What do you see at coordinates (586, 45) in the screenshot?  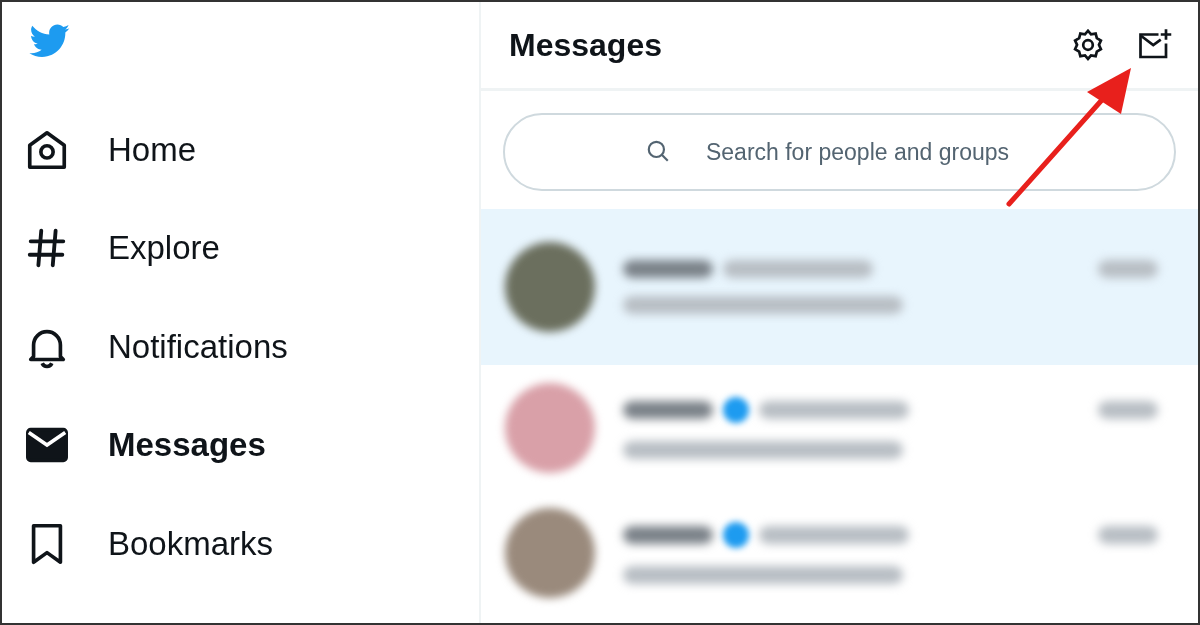 I see `page-title: Messages` at bounding box center [586, 45].